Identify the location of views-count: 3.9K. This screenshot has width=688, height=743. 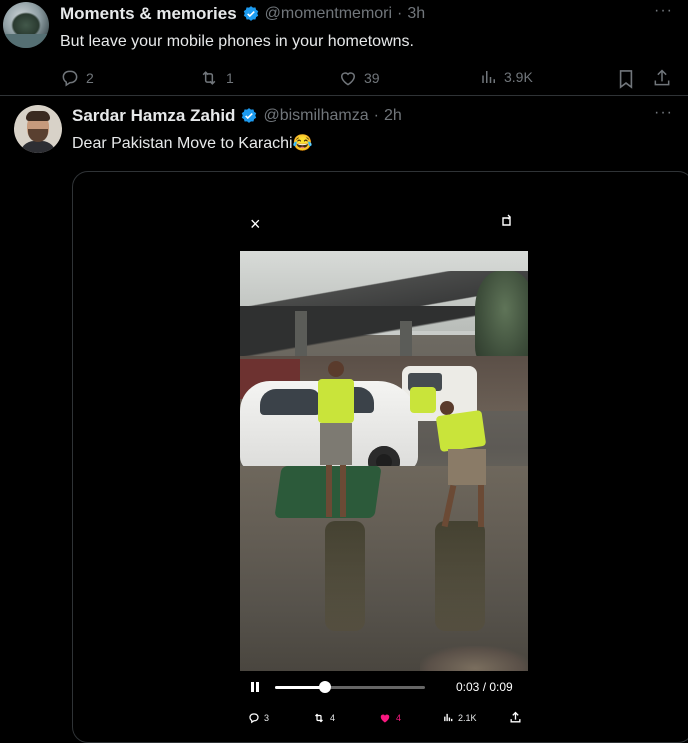
(518, 77).